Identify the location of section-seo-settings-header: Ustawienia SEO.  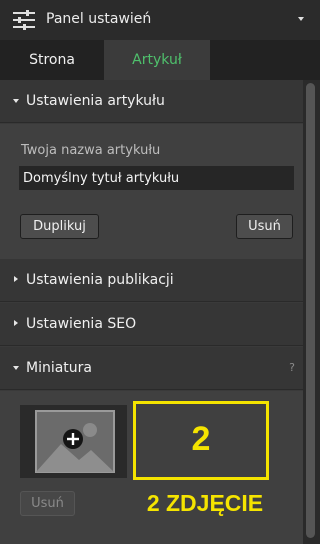
(151, 324).